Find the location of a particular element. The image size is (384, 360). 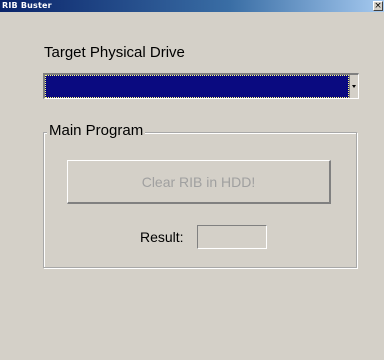

result-label: Result: is located at coordinates (162, 237).